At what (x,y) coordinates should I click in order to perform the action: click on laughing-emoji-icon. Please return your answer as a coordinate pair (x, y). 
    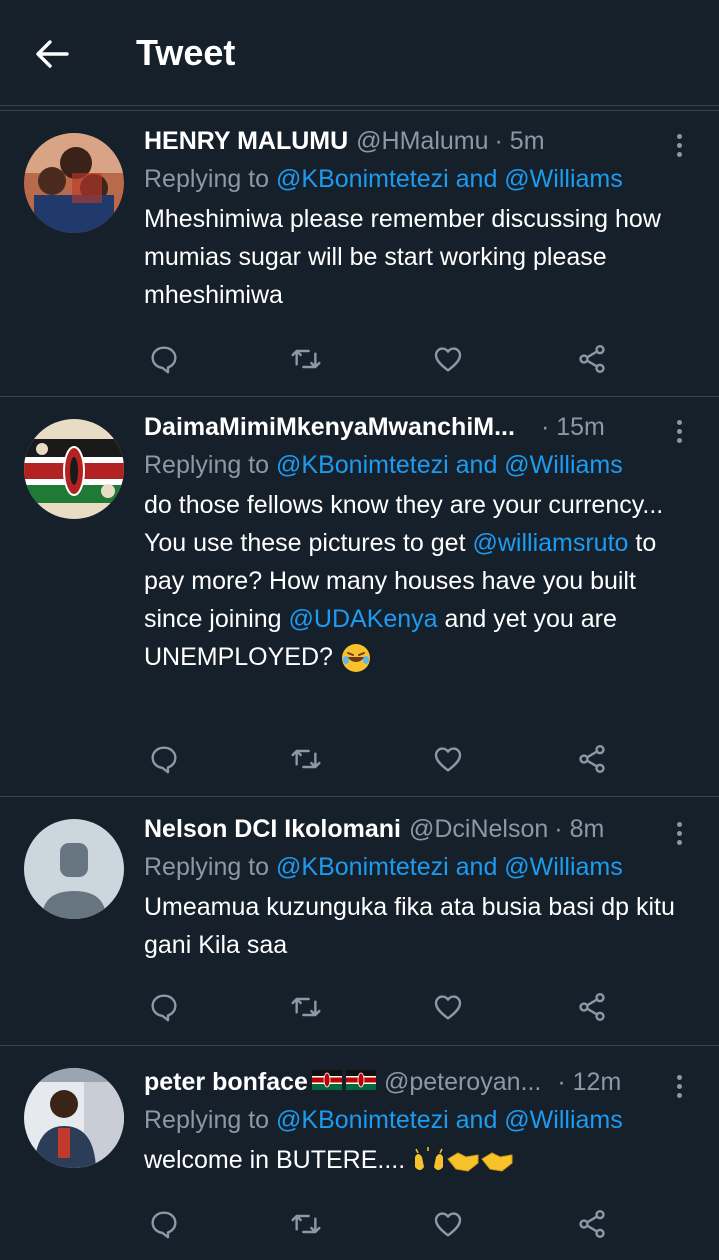
    Looking at the image, I should click on (355, 658).